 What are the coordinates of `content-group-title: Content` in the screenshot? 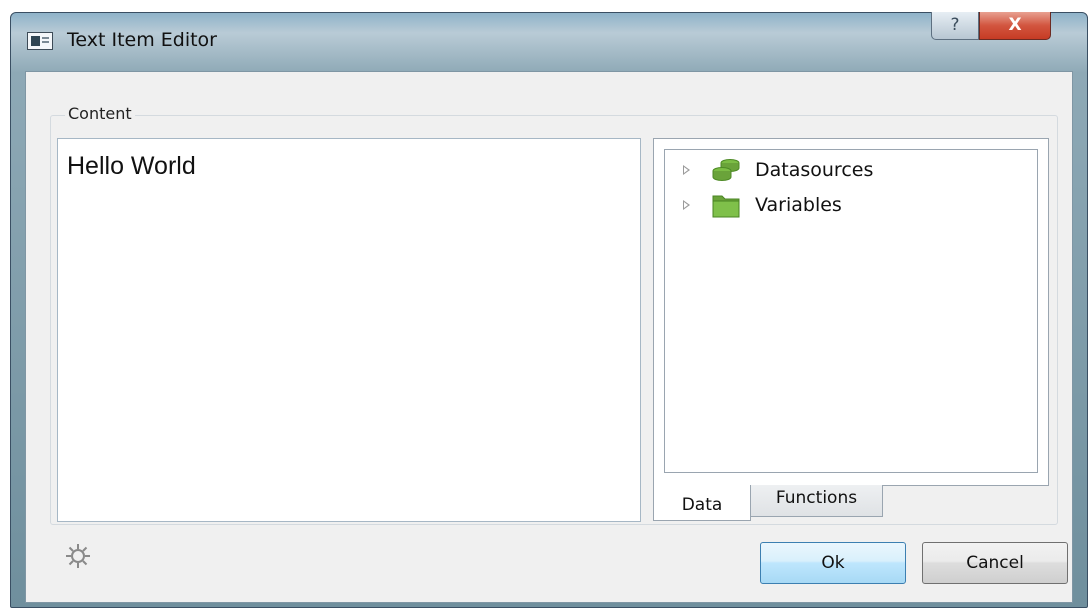 It's located at (100, 113).